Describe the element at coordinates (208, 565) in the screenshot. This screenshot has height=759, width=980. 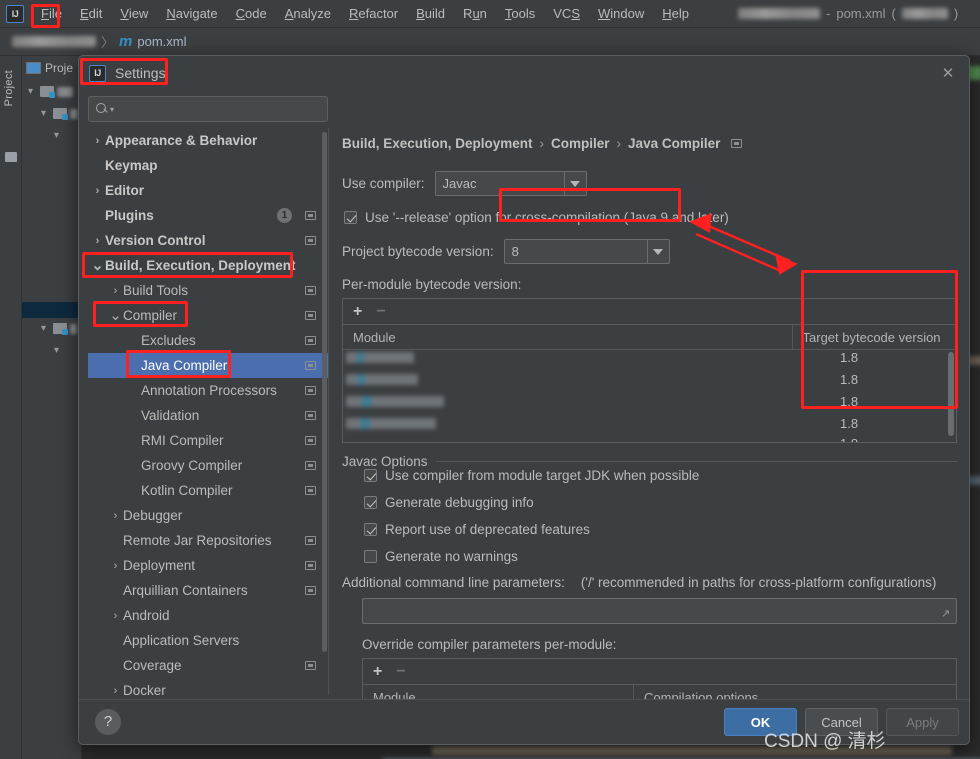
I see `sidebar-item-deployment: › Deployment` at that location.